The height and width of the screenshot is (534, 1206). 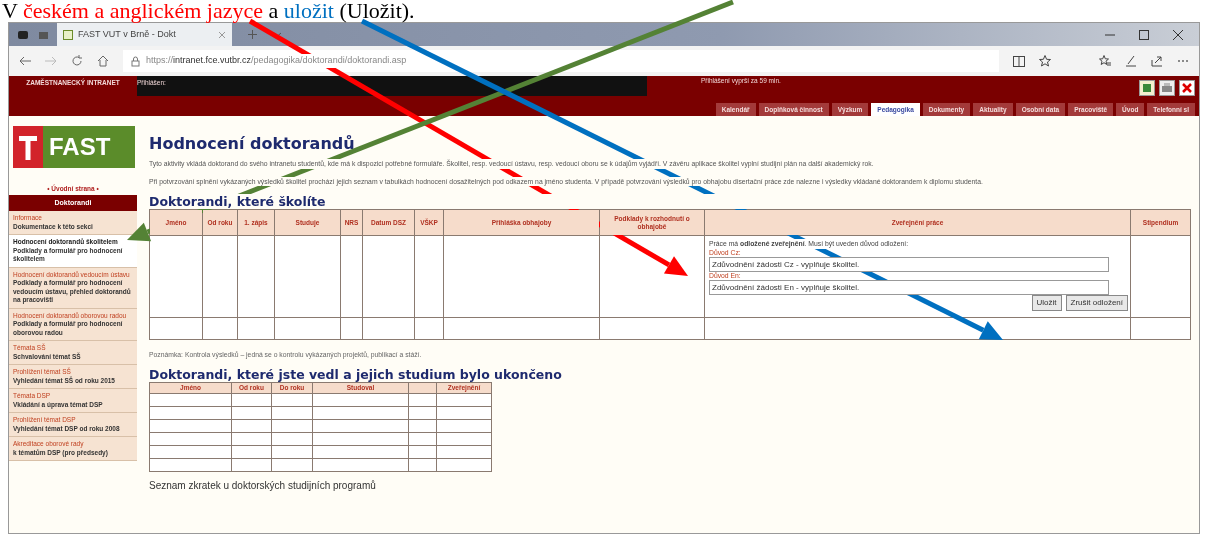 I want to click on form-button: Uložit, so click(x=1046, y=303).